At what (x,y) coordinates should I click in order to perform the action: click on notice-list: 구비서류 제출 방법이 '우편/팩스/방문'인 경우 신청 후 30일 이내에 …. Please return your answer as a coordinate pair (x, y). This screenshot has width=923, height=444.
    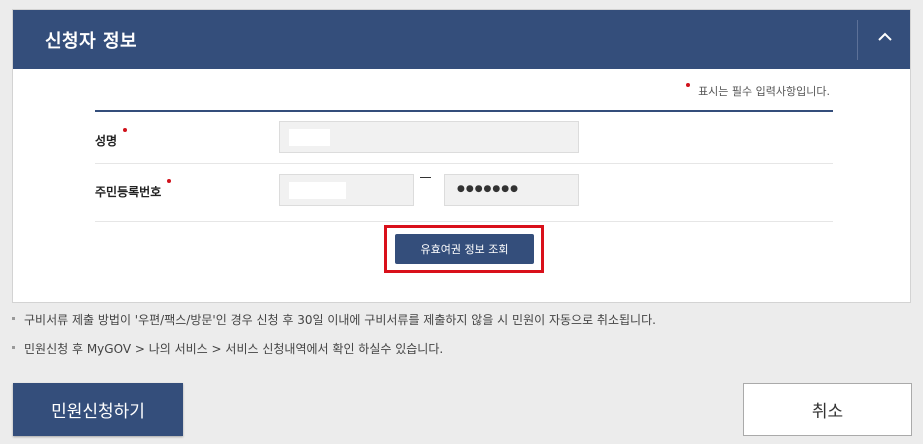
    Looking at the image, I should click on (334, 340).